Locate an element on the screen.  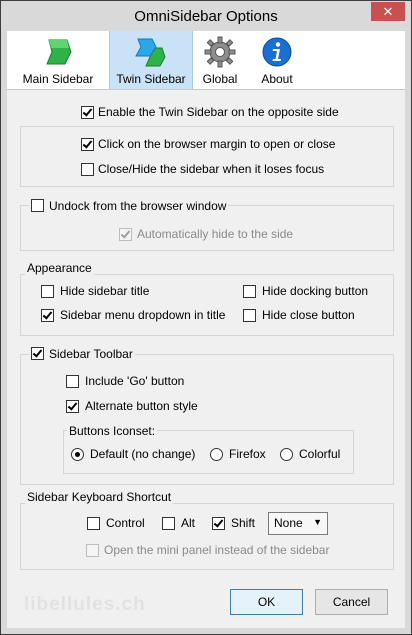
title-bar: OmniSidebar Options ✕ is located at coordinates (206, 16).